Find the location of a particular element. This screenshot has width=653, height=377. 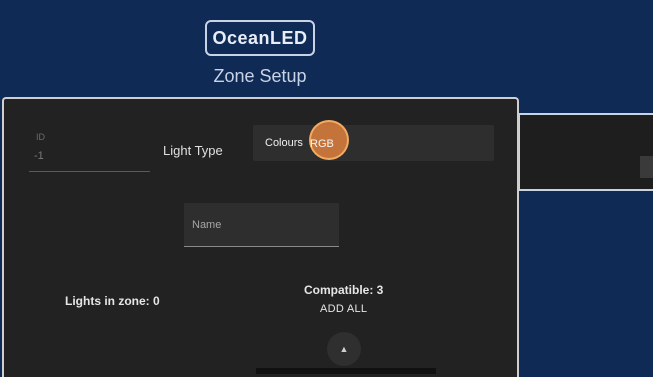

list-strip is located at coordinates (346, 371).